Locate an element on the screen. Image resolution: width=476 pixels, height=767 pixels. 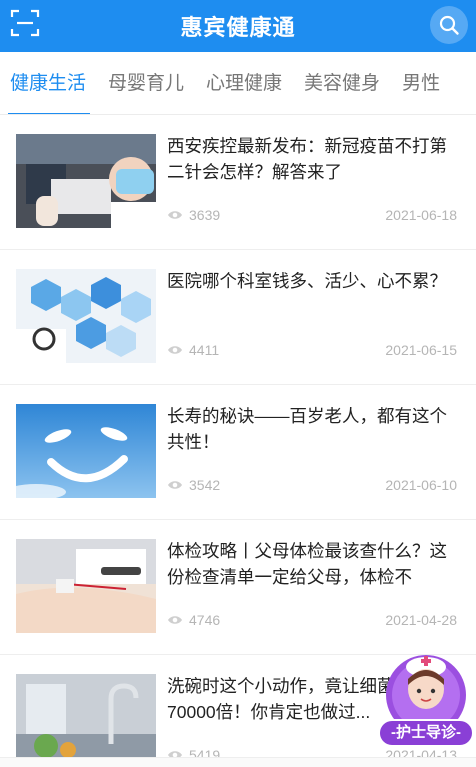
article-title: 体检攻略丨父母体检最该查什么？这份检查清单一定给父母，体检不 is located at coordinates (307, 564).